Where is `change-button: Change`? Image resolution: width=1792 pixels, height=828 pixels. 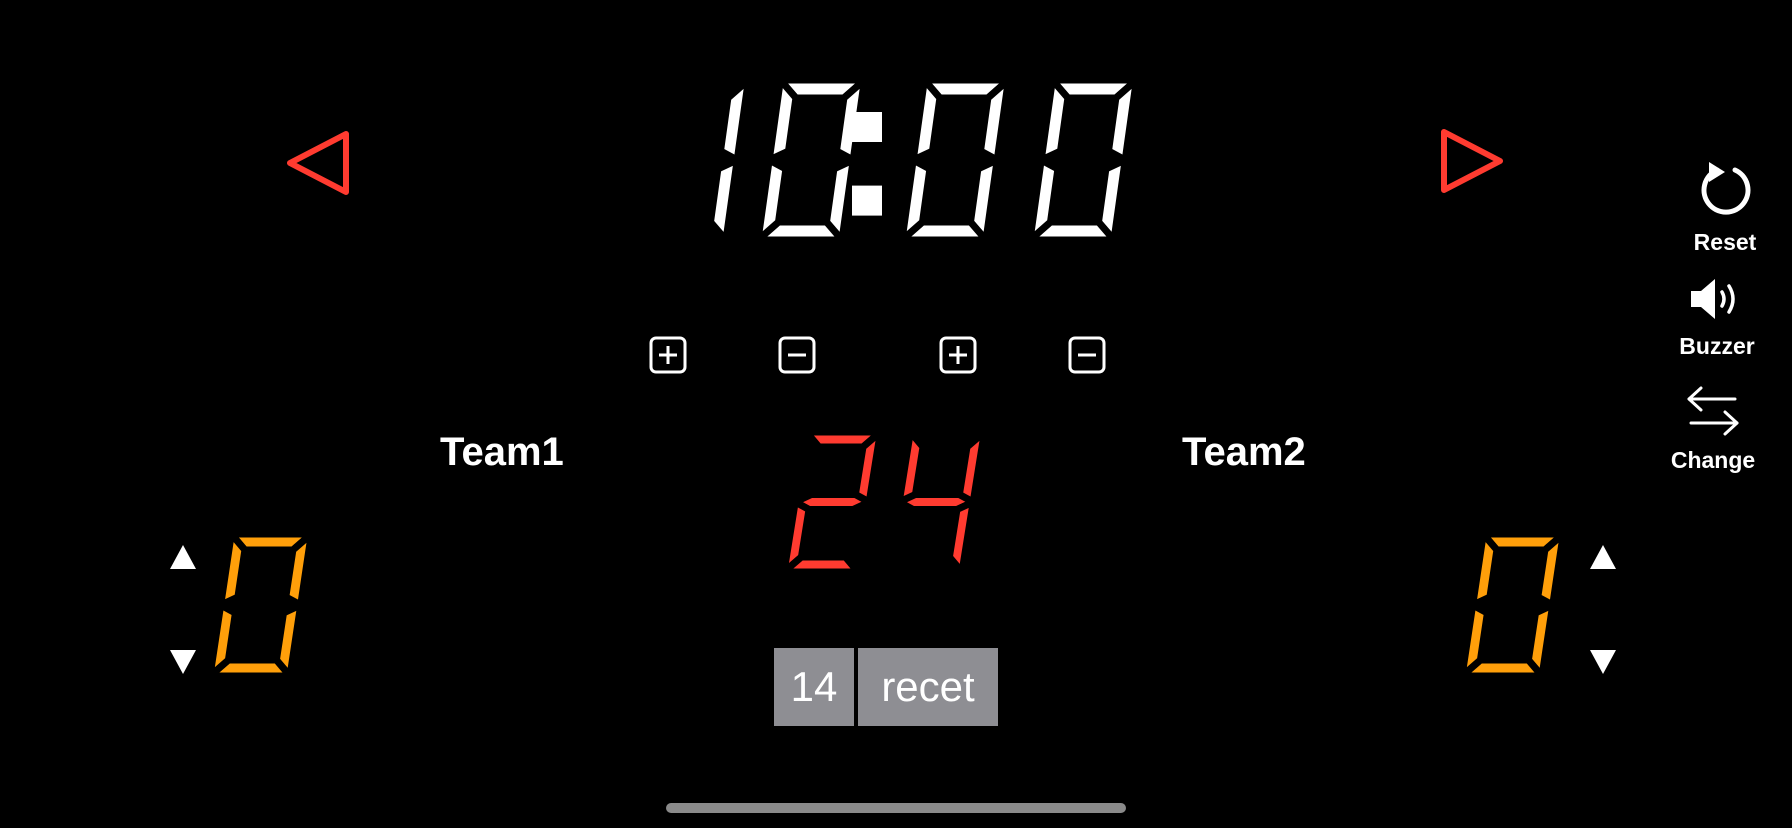 change-button: Change is located at coordinates (1713, 429).